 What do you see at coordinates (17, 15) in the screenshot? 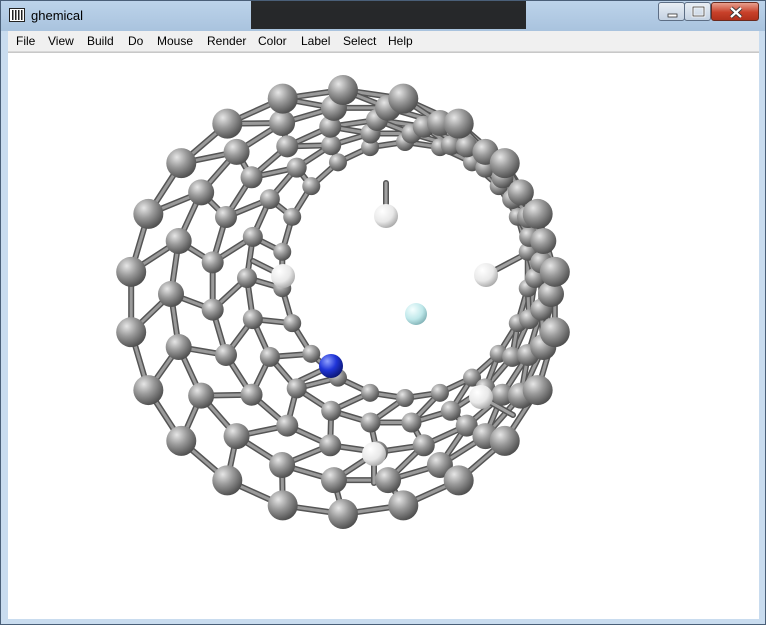
I see `app-icon` at bounding box center [17, 15].